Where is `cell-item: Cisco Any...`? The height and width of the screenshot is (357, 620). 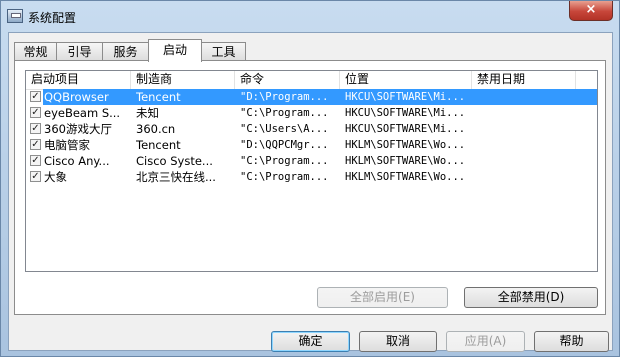 cell-item: Cisco Any... is located at coordinates (77, 161).